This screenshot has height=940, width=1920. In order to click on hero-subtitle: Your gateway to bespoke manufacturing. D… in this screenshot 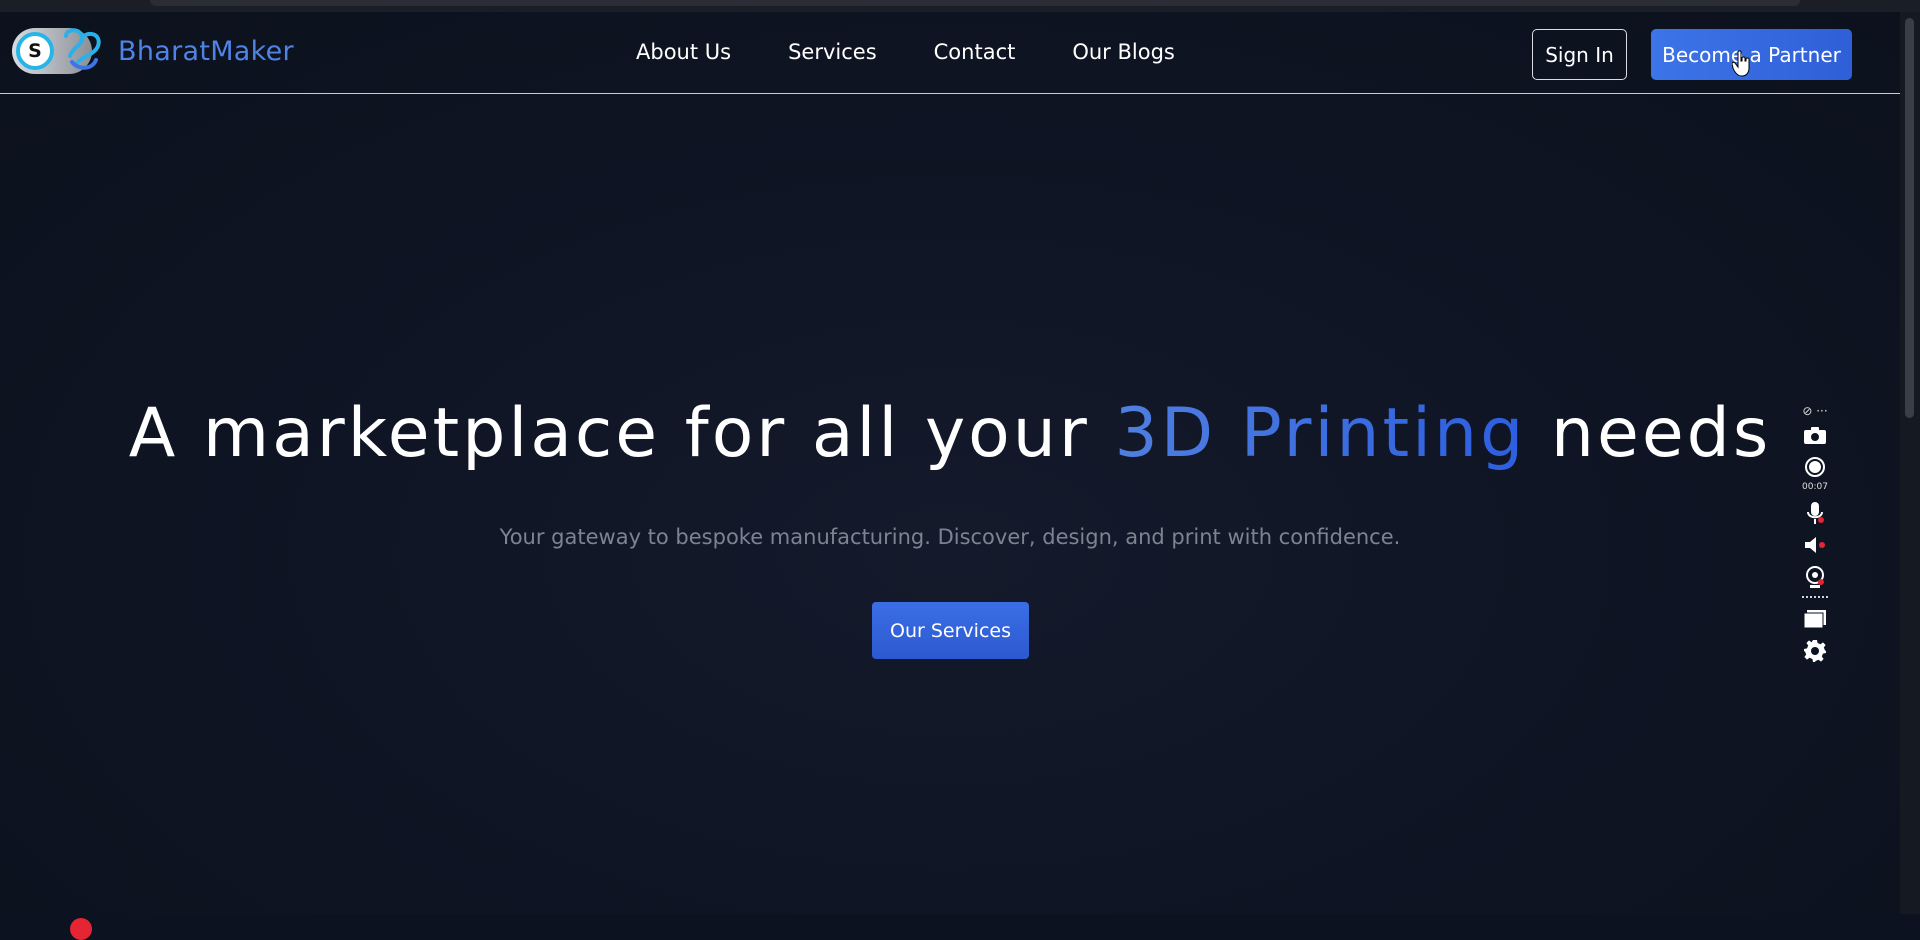, I will do `click(950, 537)`.